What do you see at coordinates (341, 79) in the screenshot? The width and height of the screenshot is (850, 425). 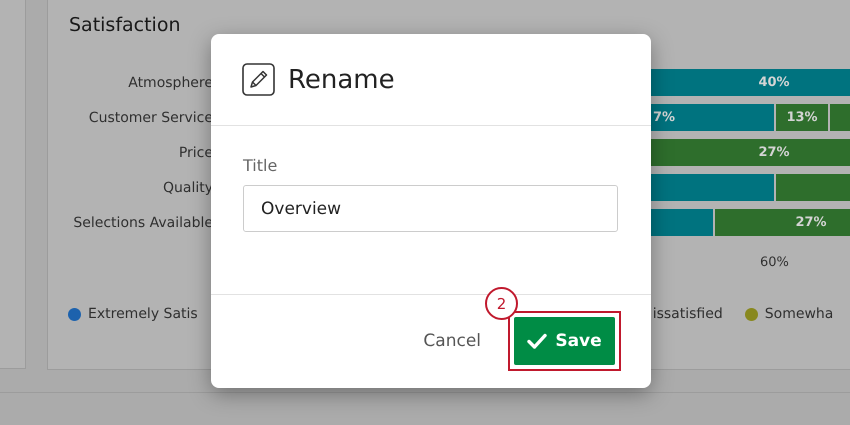 I see `dialog-title: Rename` at bounding box center [341, 79].